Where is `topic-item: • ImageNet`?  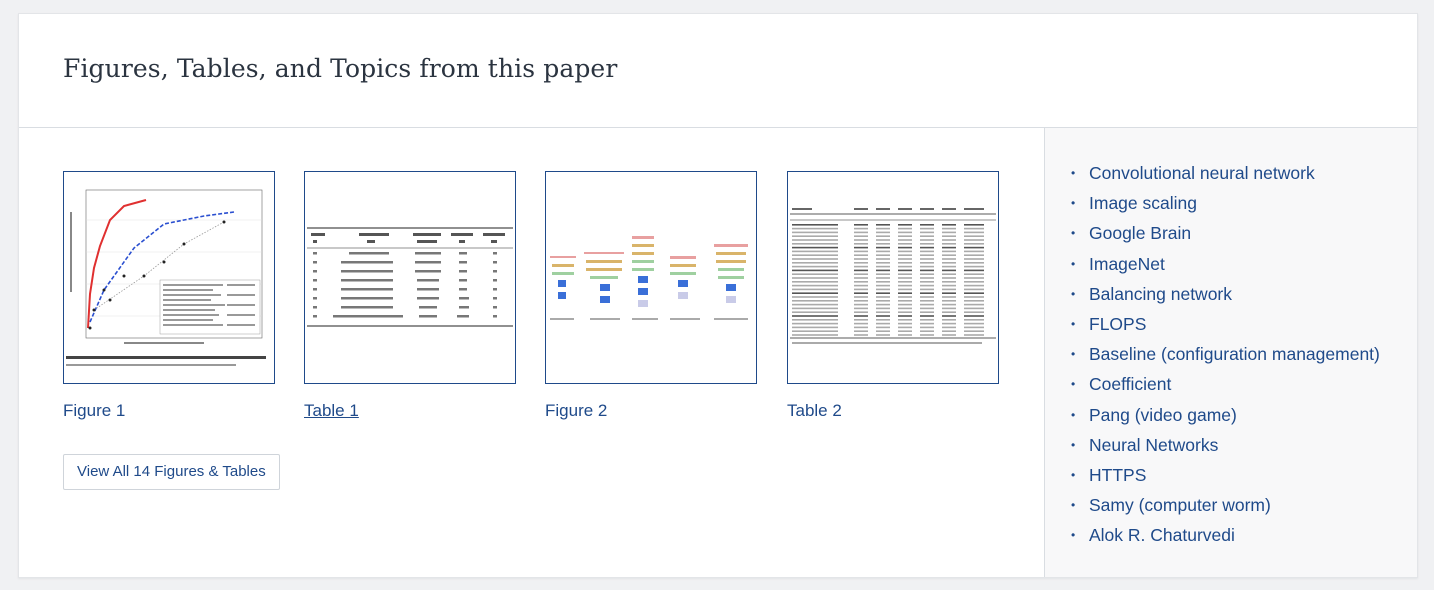 topic-item: • ImageNet is located at coordinates (1225, 264).